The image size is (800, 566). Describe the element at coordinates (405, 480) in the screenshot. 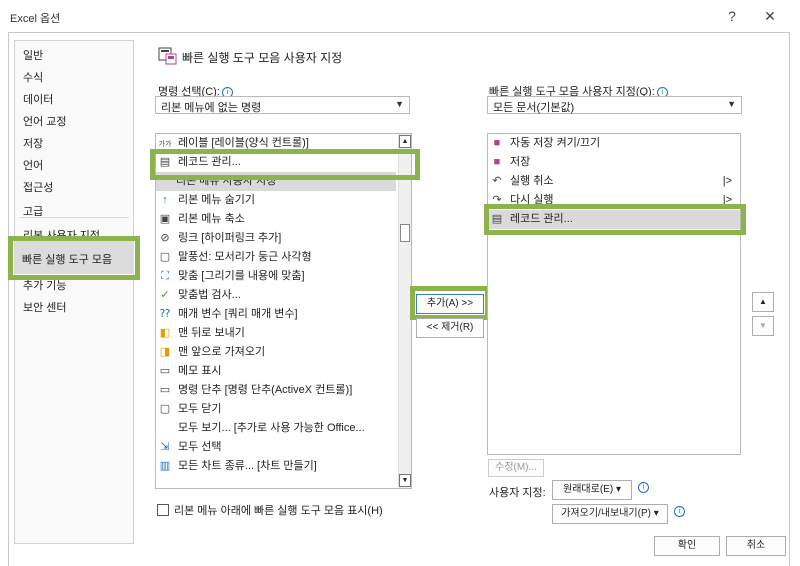

I see `scroll-down-icon: ▼` at that location.